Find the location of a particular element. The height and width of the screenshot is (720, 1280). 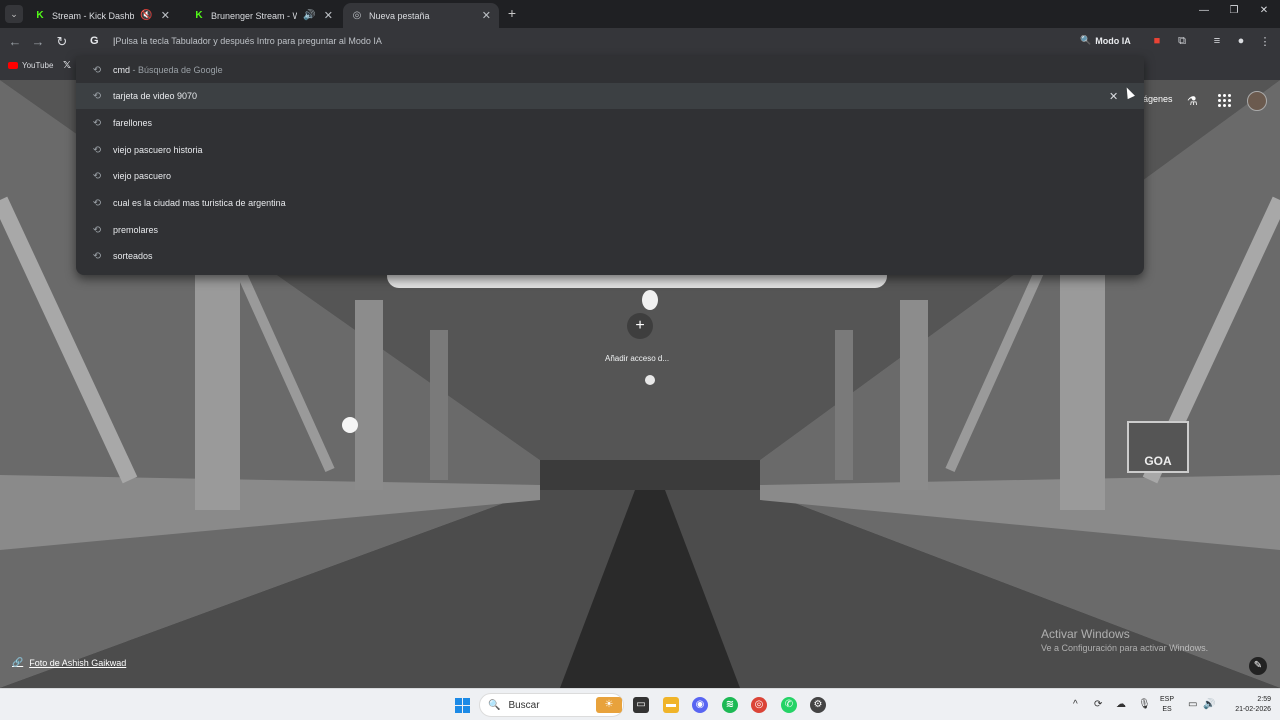

suggestion-row: ⟲ viejo pascuero historia is located at coordinates (610, 150).